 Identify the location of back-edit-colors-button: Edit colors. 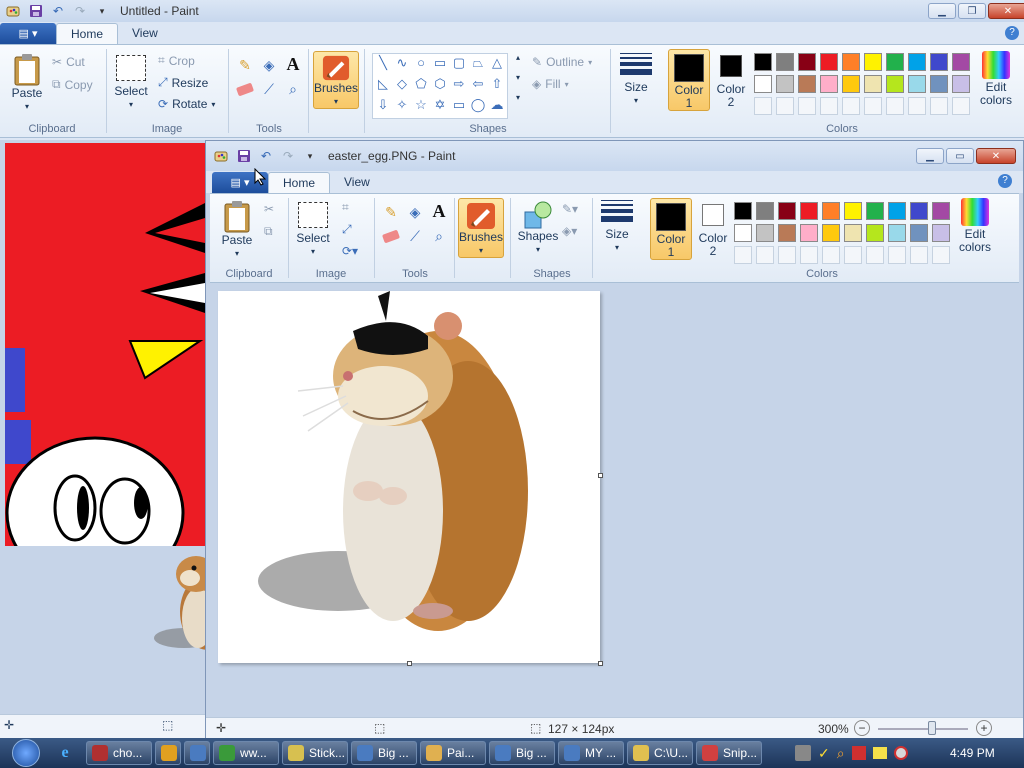
(996, 79).